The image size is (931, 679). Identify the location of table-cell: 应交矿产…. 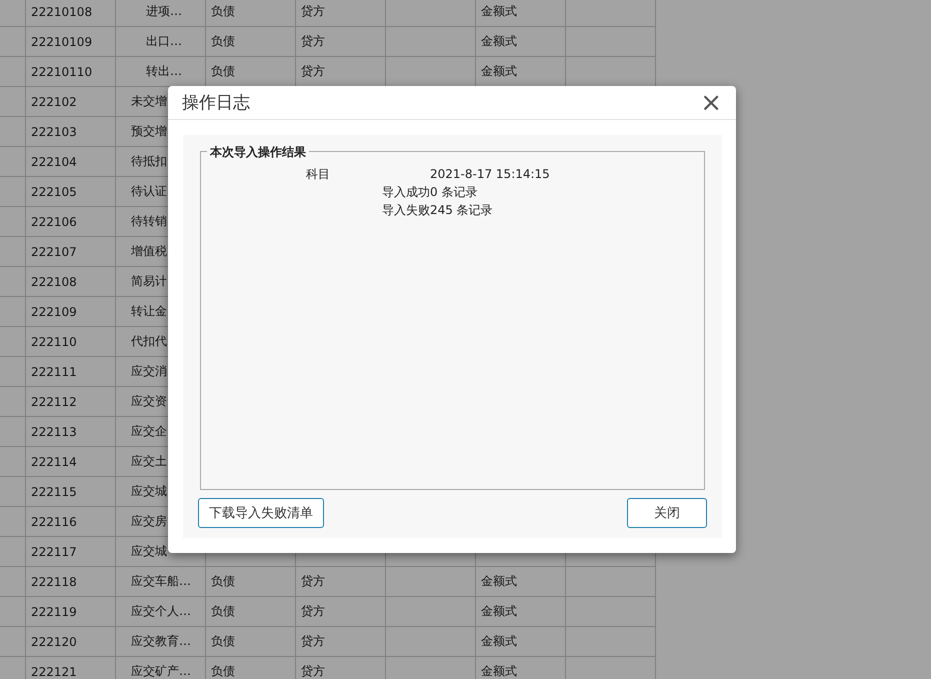
(161, 671).